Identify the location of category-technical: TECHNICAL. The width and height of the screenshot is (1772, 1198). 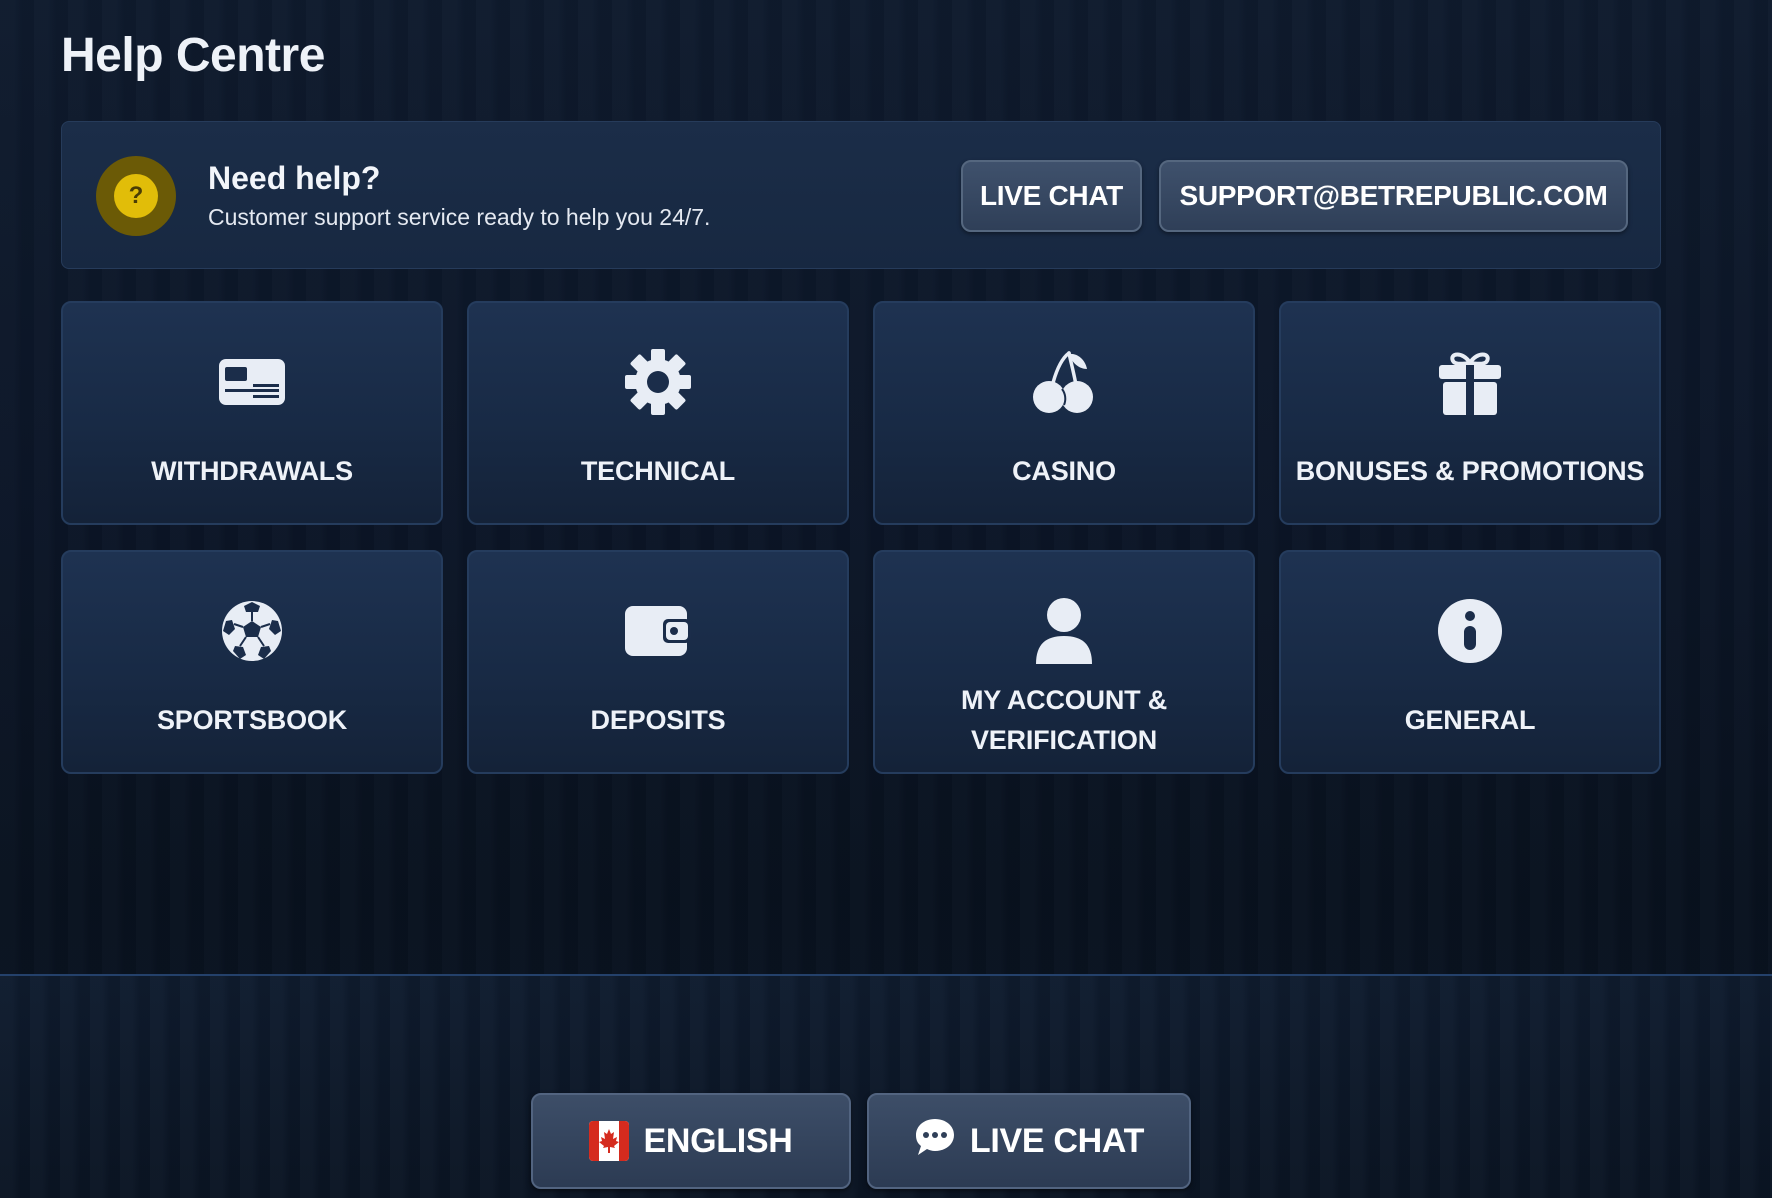
(658, 413).